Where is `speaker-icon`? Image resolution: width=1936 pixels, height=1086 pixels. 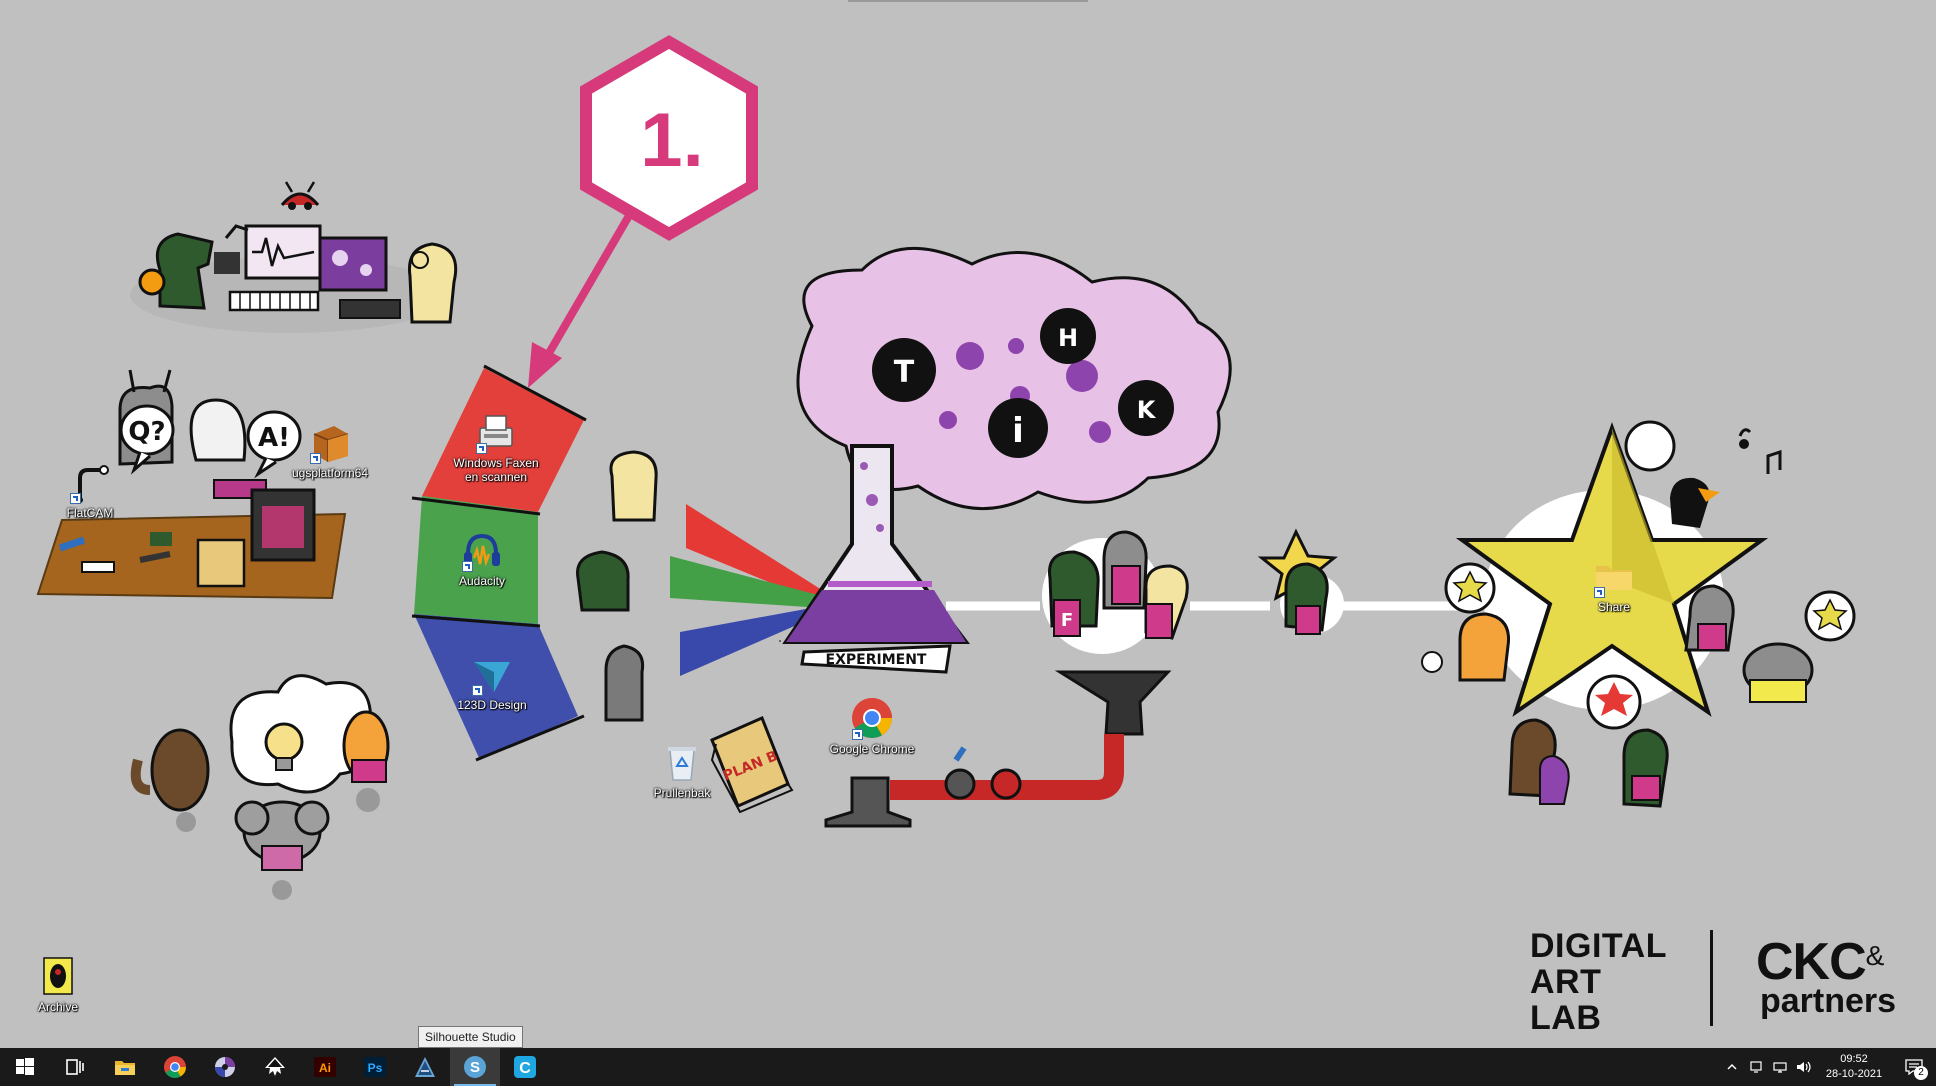
speaker-icon is located at coordinates (1804, 1067).